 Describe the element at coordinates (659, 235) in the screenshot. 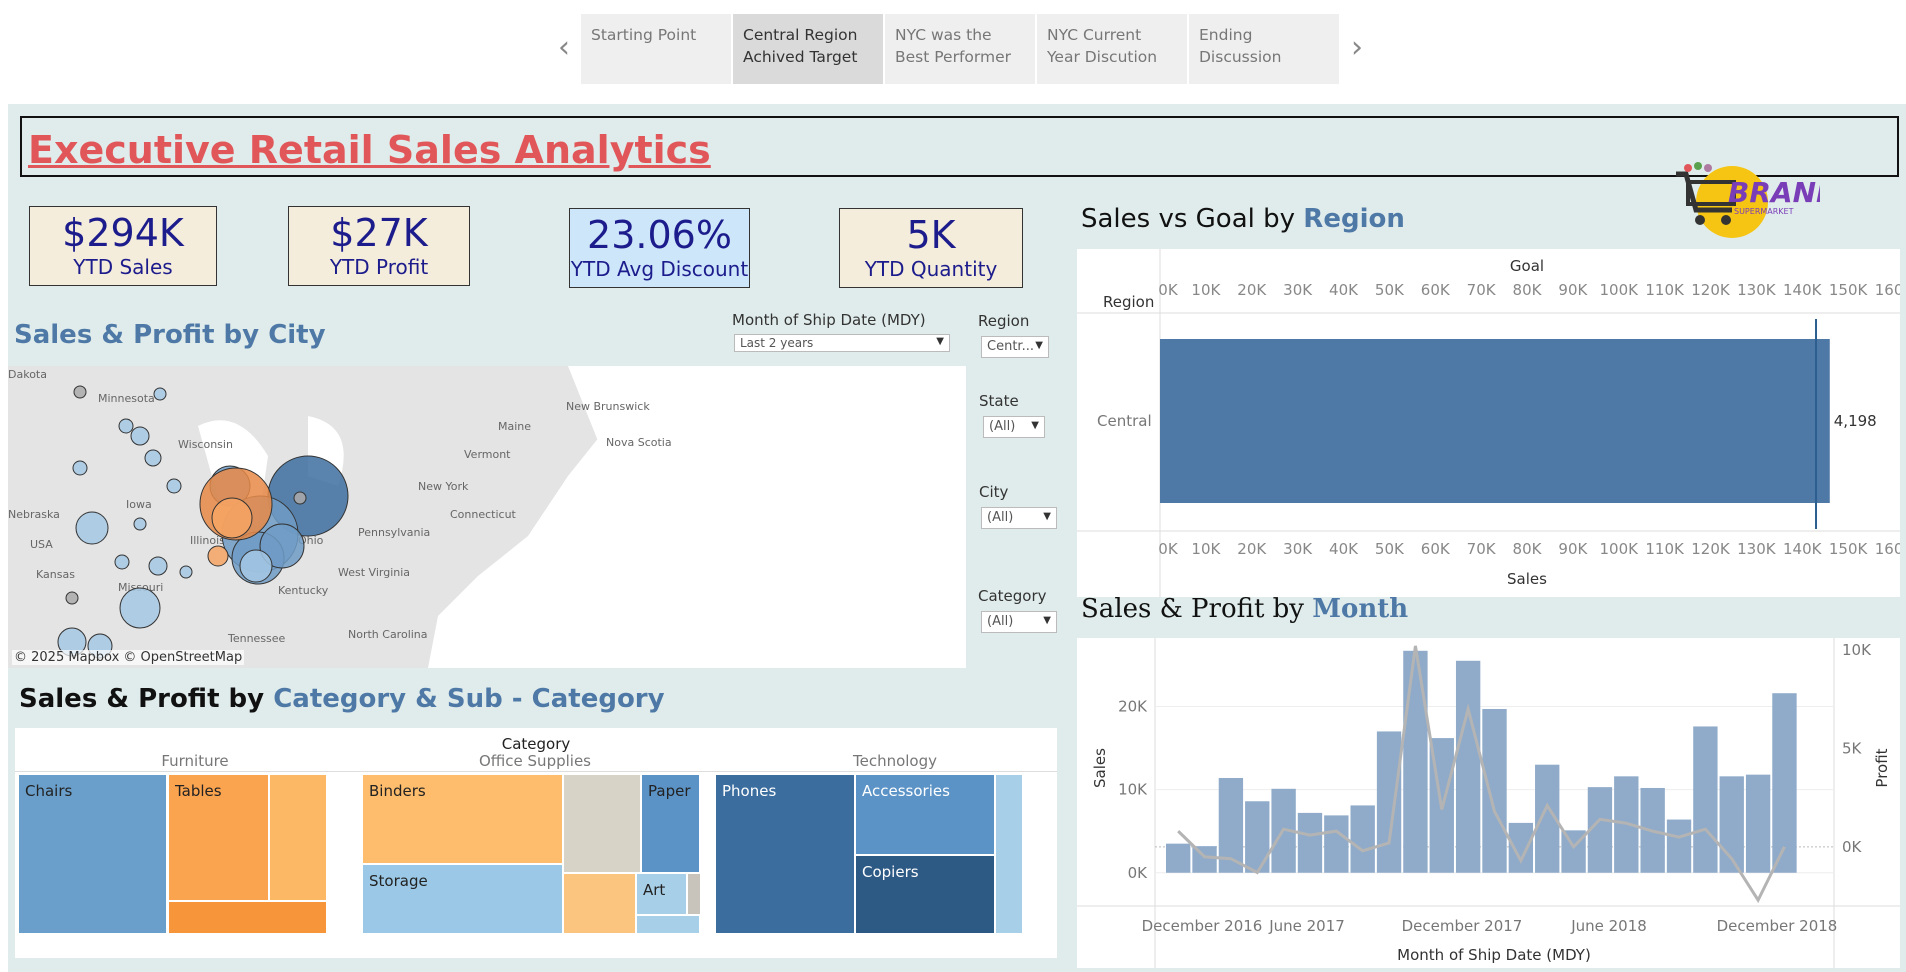

I see `kpi-value: 23.06%` at that location.